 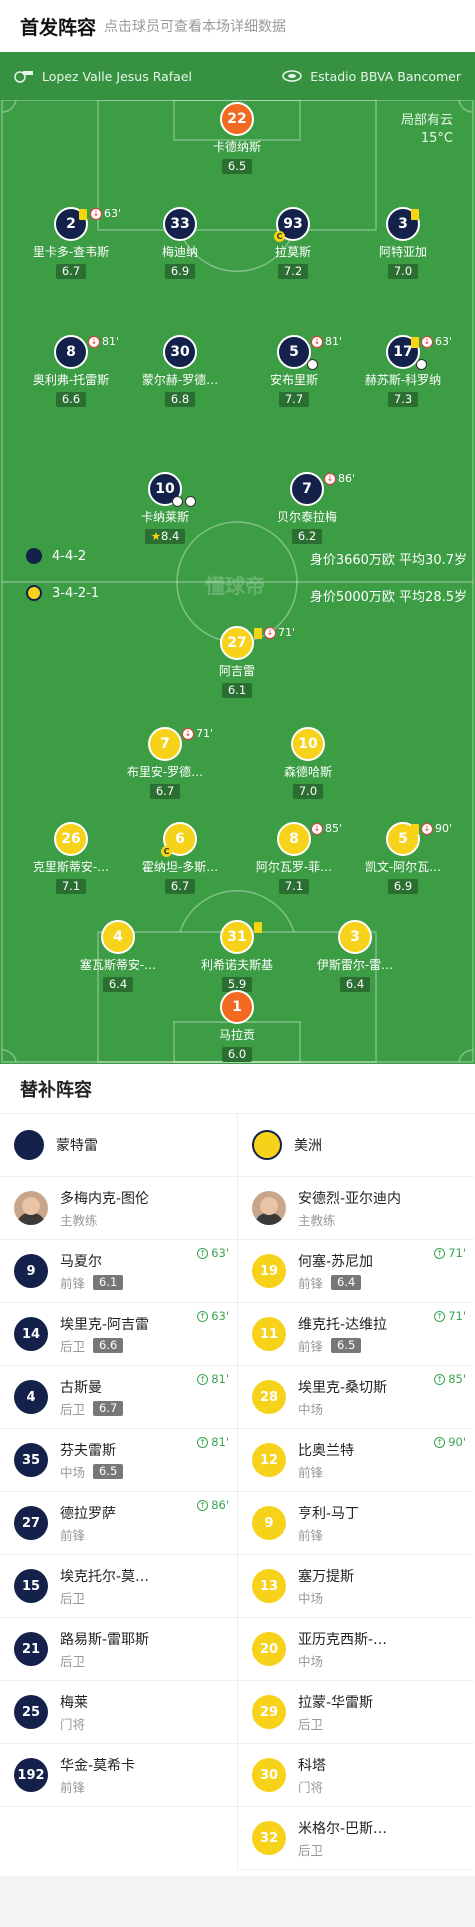 What do you see at coordinates (118, 1271) in the screenshot?
I see `sub-player-row: 9 马夏尔 前锋 6.1 ↑ 63'` at bounding box center [118, 1271].